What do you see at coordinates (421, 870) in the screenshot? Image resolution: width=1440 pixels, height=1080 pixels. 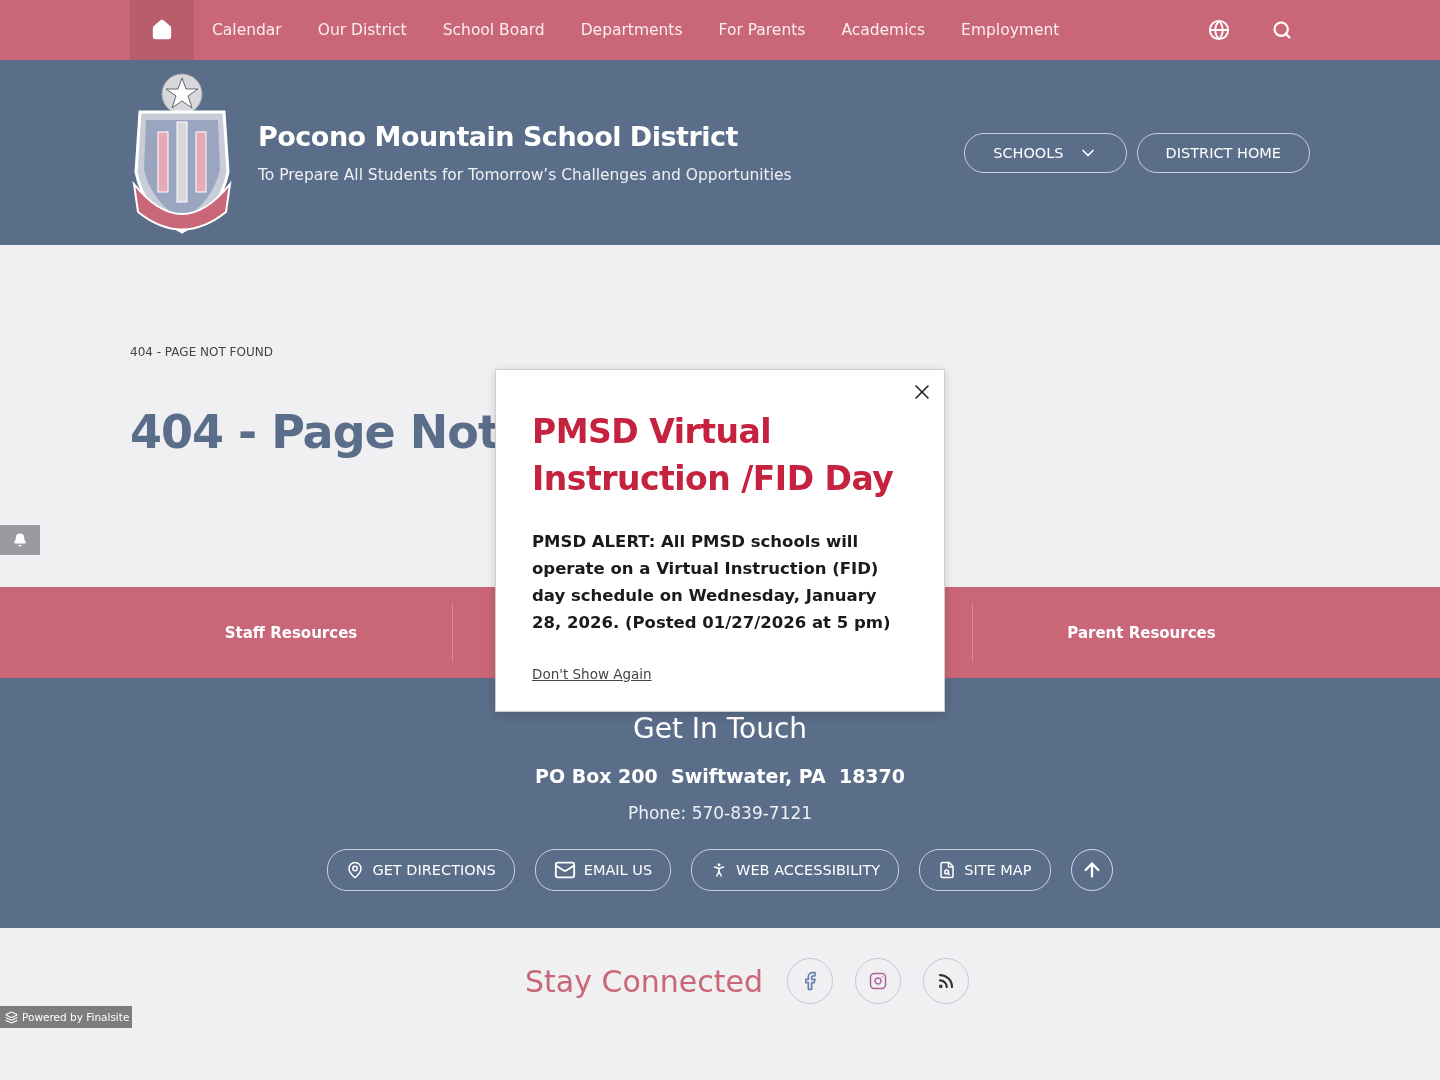 I see `footer-link-button: GET DIRECTIONS` at bounding box center [421, 870].